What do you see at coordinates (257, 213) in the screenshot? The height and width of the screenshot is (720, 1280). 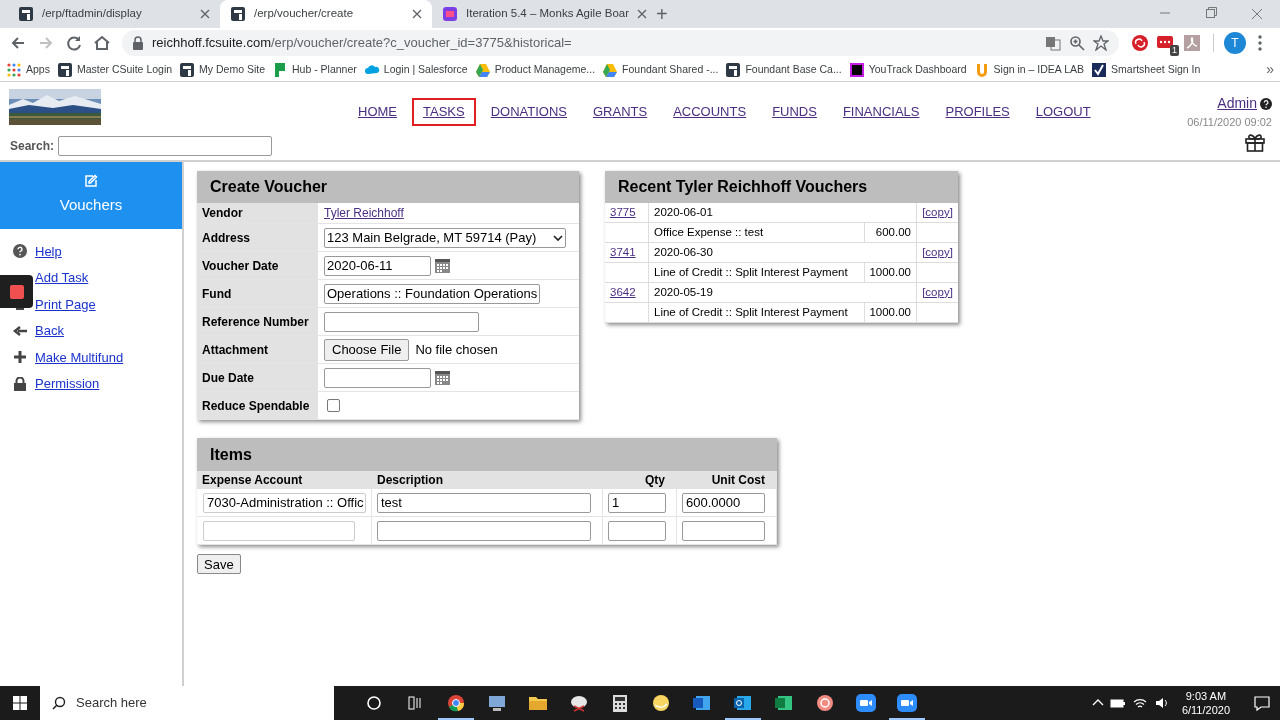 I see `field-label: Vendor` at bounding box center [257, 213].